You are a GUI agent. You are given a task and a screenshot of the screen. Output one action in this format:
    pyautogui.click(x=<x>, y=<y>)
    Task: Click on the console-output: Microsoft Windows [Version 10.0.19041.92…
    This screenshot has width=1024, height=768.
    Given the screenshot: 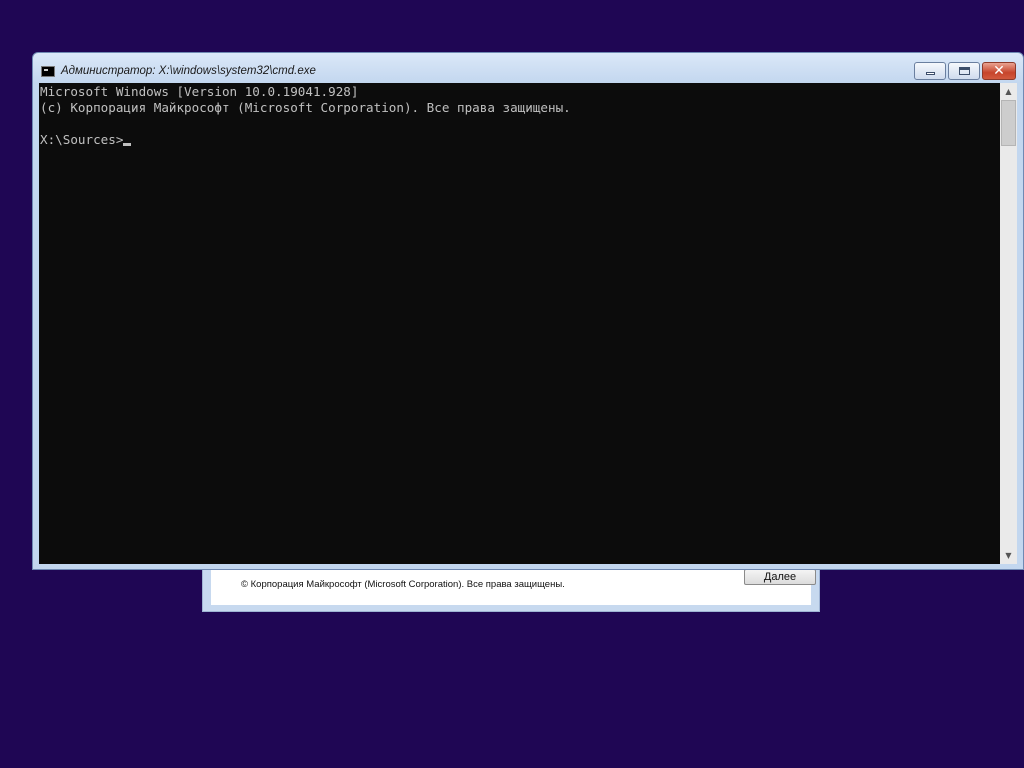 What is the action you would take?
    pyautogui.click(x=305, y=116)
    